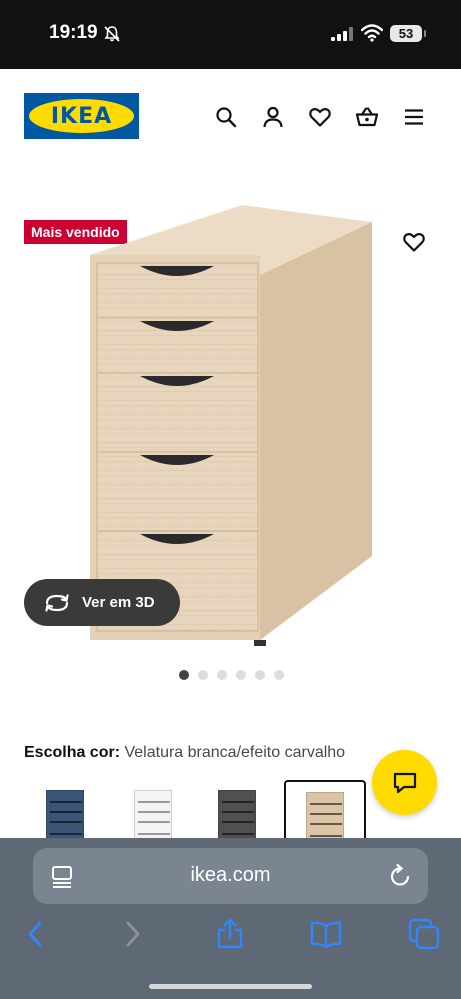 The width and height of the screenshot is (461, 999). What do you see at coordinates (73, 32) in the screenshot?
I see `clock: 19:19` at bounding box center [73, 32].